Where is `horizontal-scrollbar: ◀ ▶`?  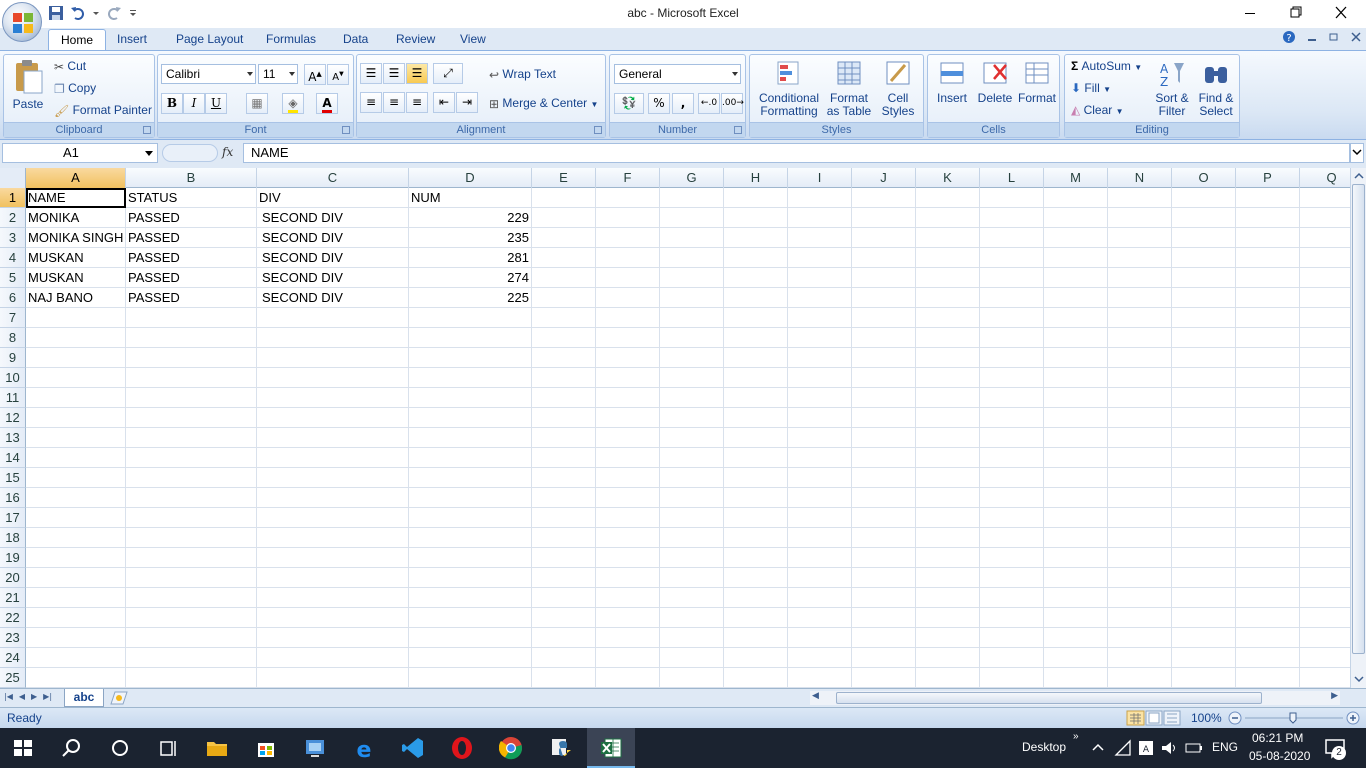 horizontal-scrollbar: ◀ ▶ is located at coordinates (1075, 698).